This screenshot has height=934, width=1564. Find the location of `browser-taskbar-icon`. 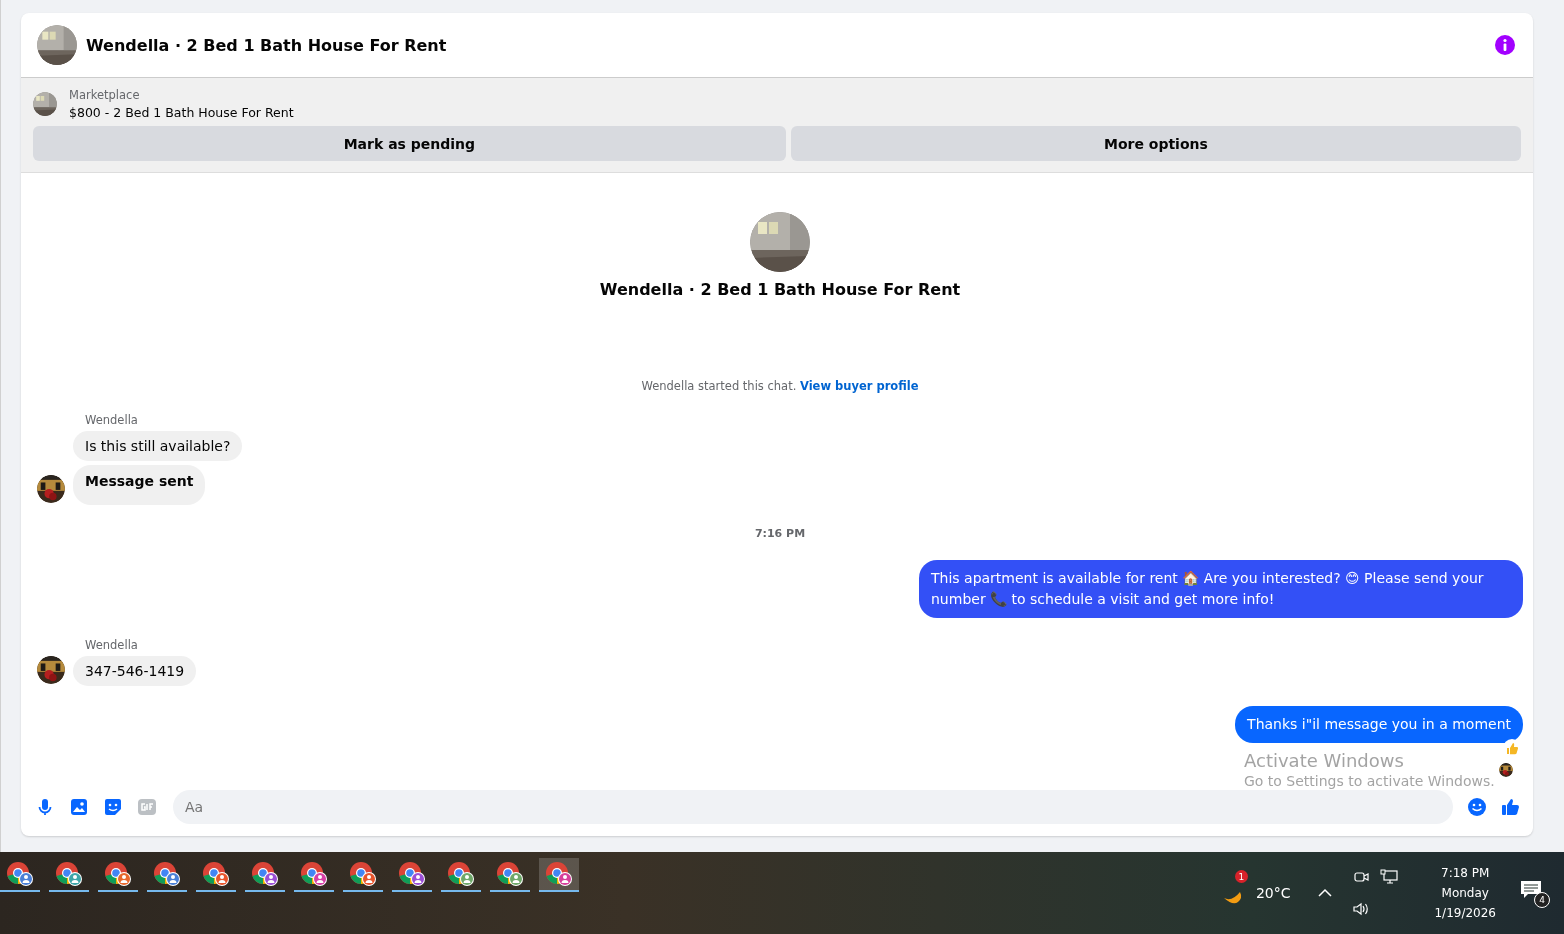

browser-taskbar-icon is located at coordinates (559, 875).